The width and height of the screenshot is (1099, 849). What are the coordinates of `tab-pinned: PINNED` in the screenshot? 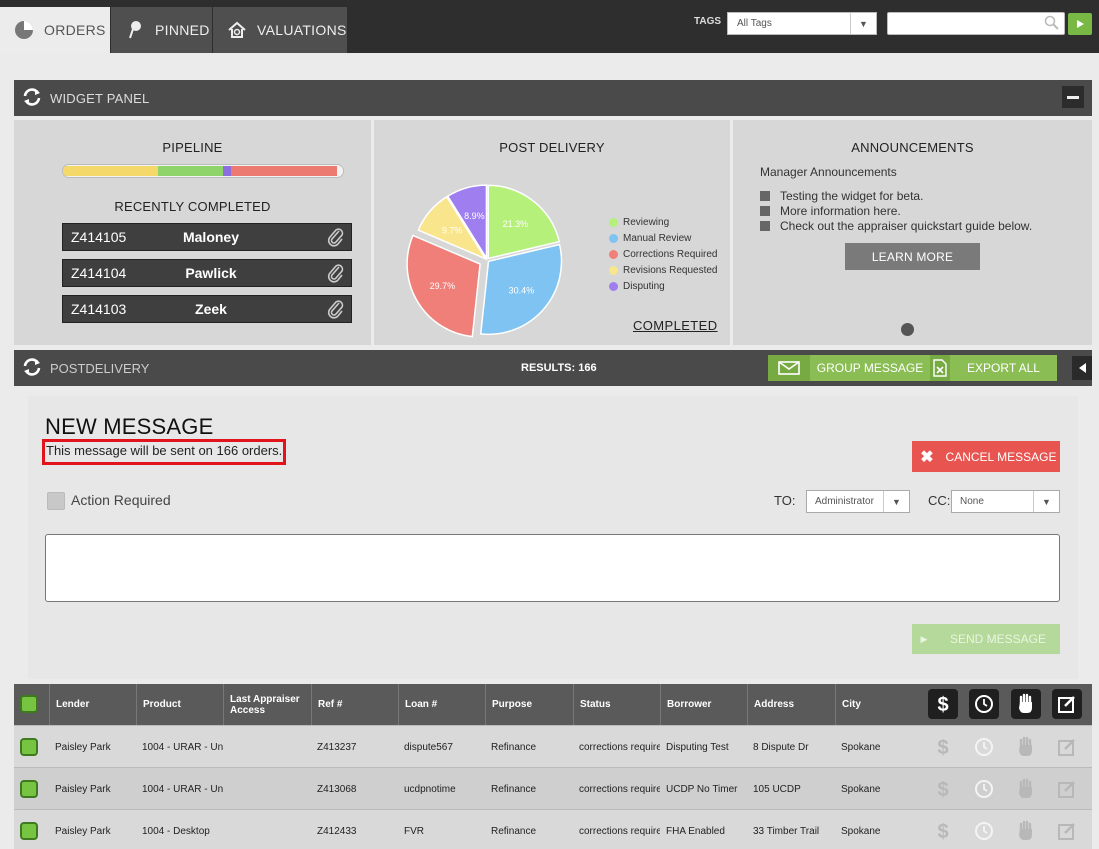 It's located at (161, 30).